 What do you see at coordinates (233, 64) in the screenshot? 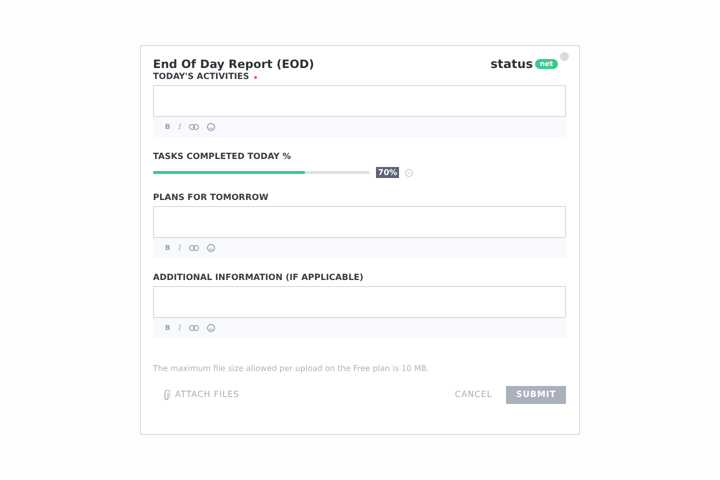
I see `form-title: End Of Day Report (EOD)` at bounding box center [233, 64].